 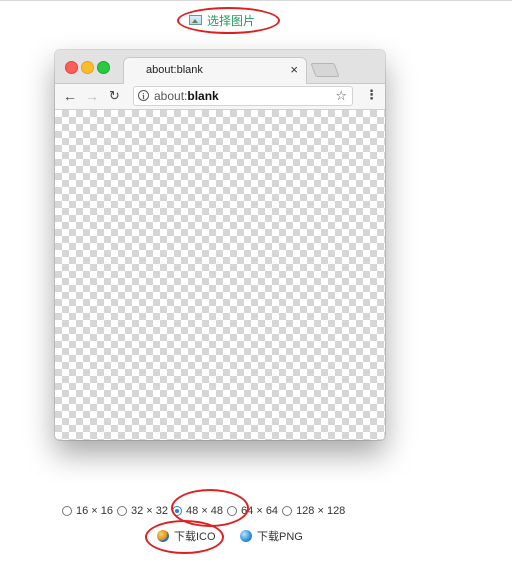 I want to click on size-label-128: 128 × 128, so click(x=321, y=511).